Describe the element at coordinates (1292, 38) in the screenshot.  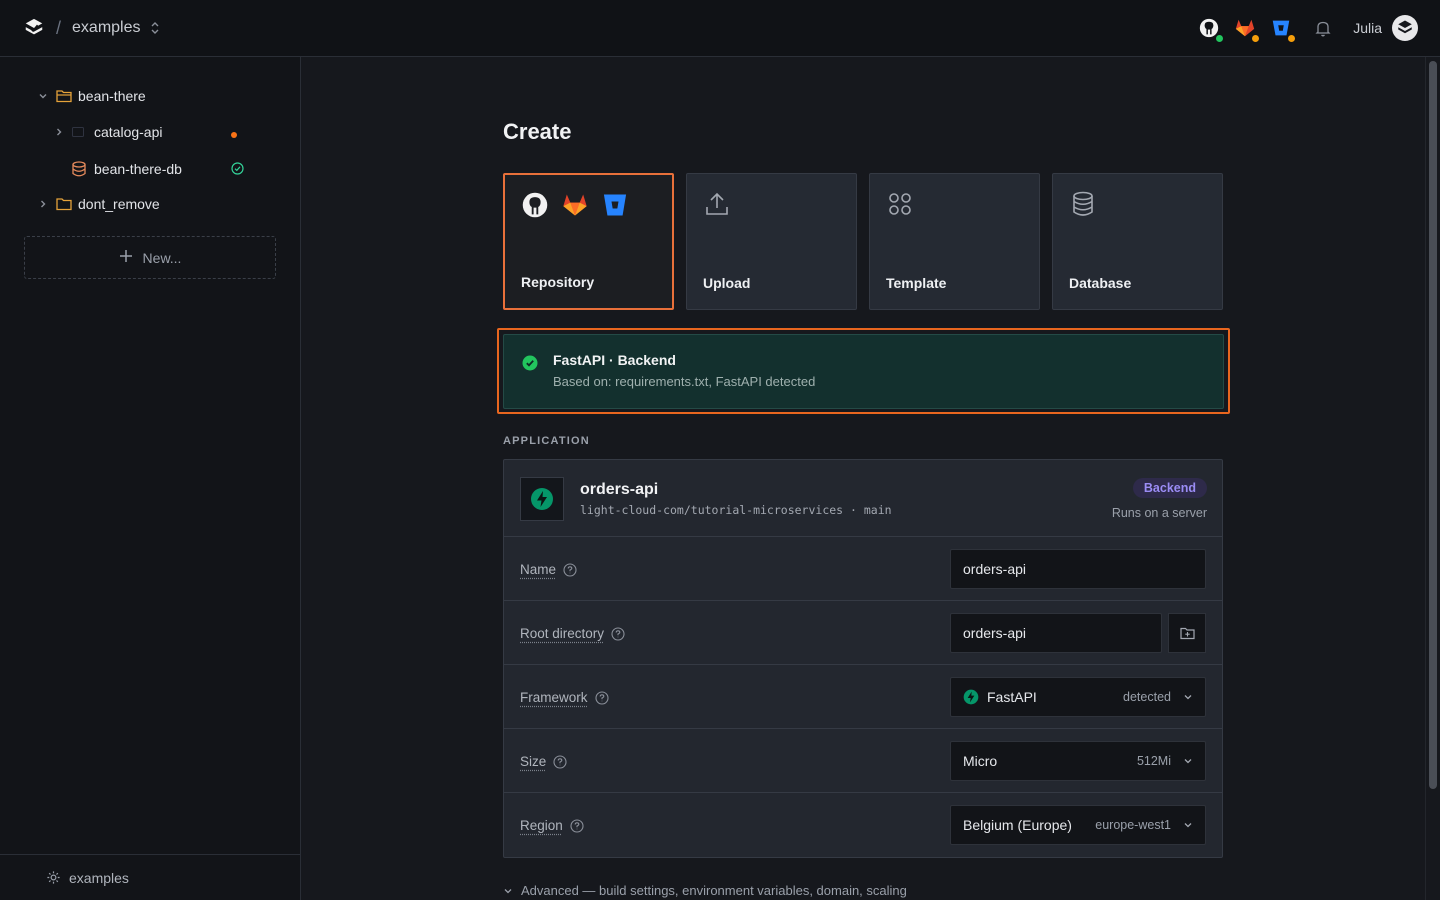
I see `bitbucket-status-dot` at that location.